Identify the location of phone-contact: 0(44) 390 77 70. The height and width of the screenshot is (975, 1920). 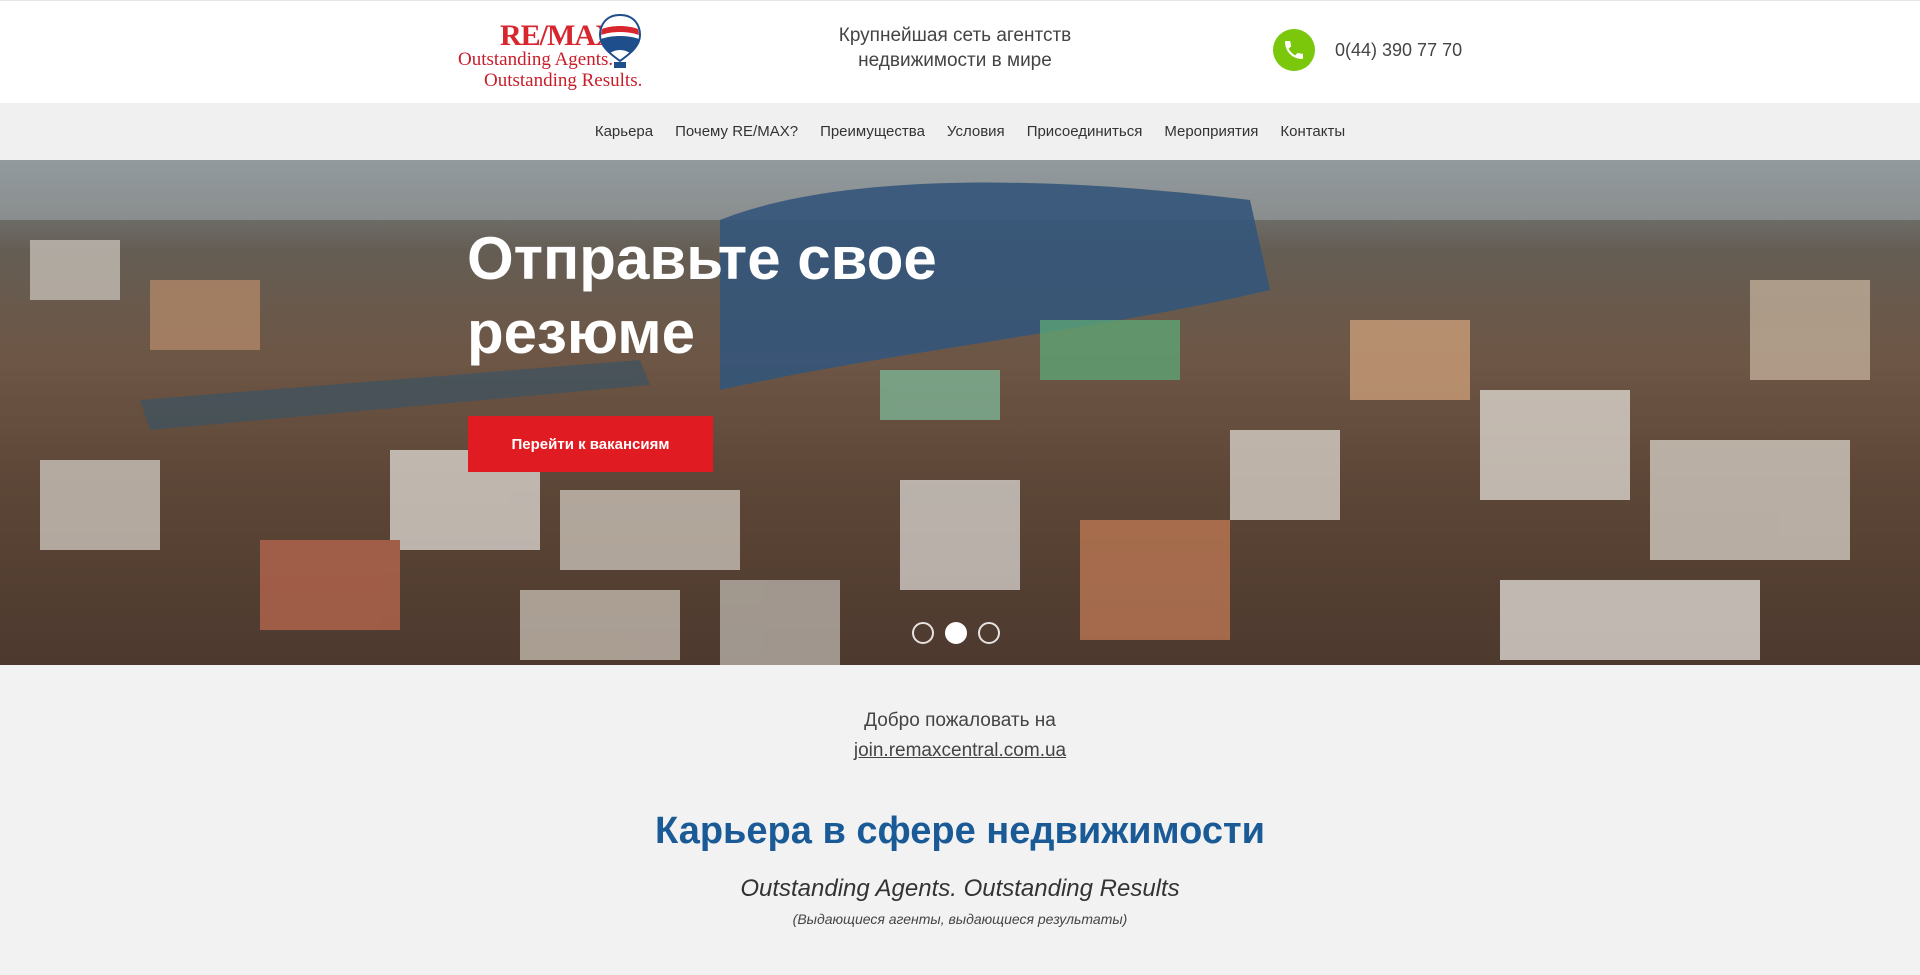
(1367, 50).